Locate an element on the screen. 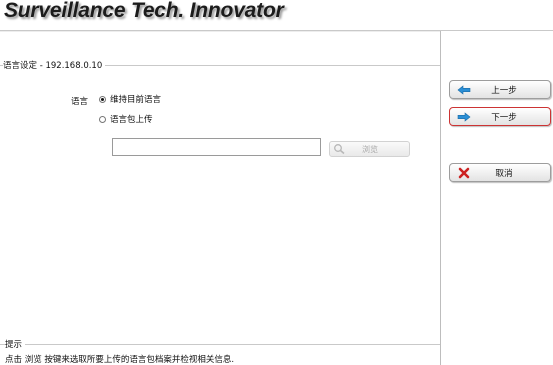 This screenshot has width=553, height=365. hint-text: 点击 浏览 按键来选取所要上传的语言包档案并检视相关信息. is located at coordinates (120, 360).